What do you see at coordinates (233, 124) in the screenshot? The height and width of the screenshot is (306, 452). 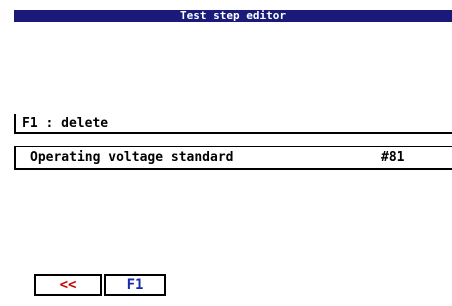 I see `key-hint: F1 : delete` at bounding box center [233, 124].